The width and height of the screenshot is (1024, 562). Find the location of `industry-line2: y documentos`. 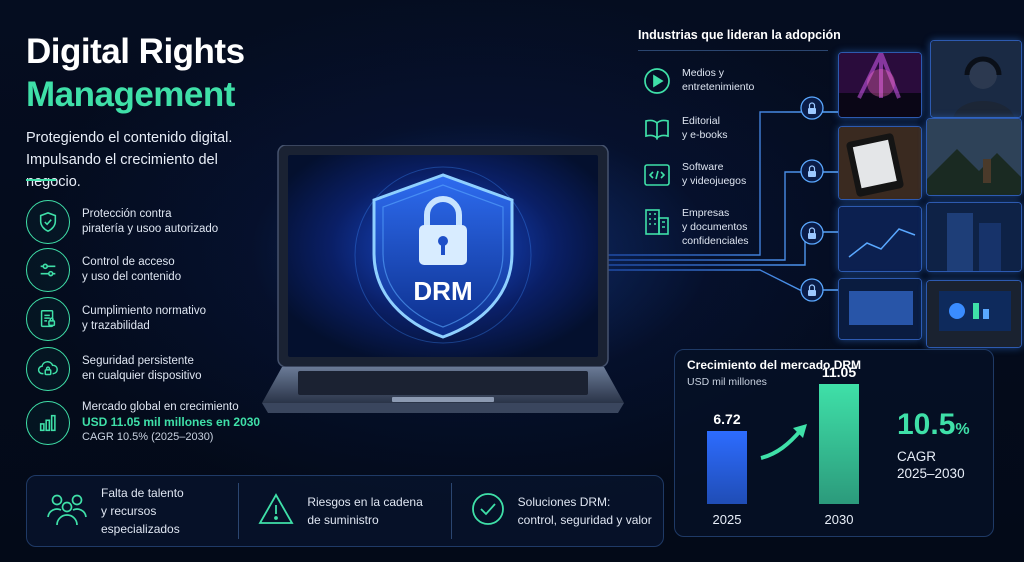

industry-line2: y documentos is located at coordinates (715, 227).